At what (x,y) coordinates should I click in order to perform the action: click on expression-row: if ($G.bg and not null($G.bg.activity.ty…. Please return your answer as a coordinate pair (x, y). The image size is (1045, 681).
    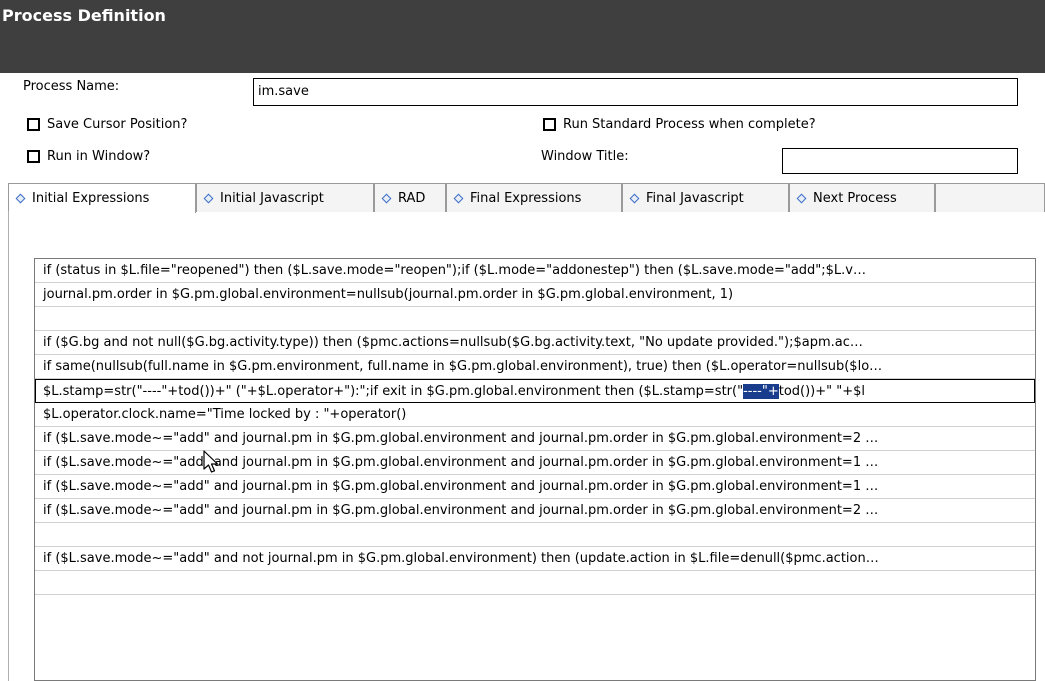
    Looking at the image, I should click on (535, 343).